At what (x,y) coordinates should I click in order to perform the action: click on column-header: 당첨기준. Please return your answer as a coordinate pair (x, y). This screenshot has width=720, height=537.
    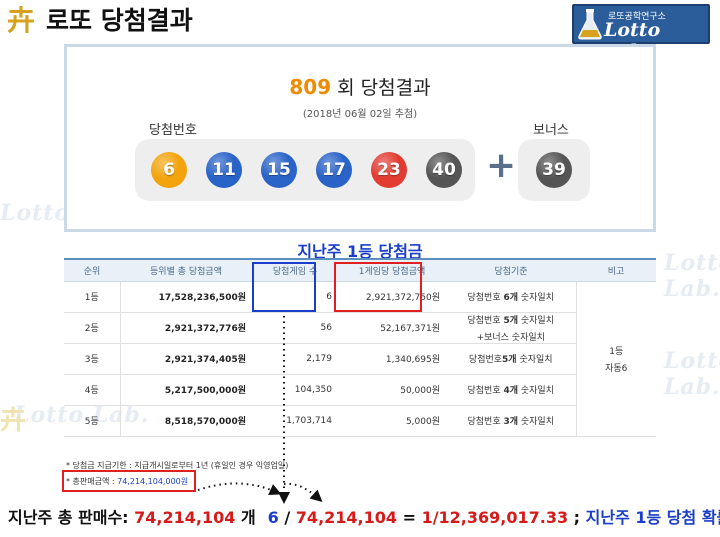
    Looking at the image, I should click on (511, 270).